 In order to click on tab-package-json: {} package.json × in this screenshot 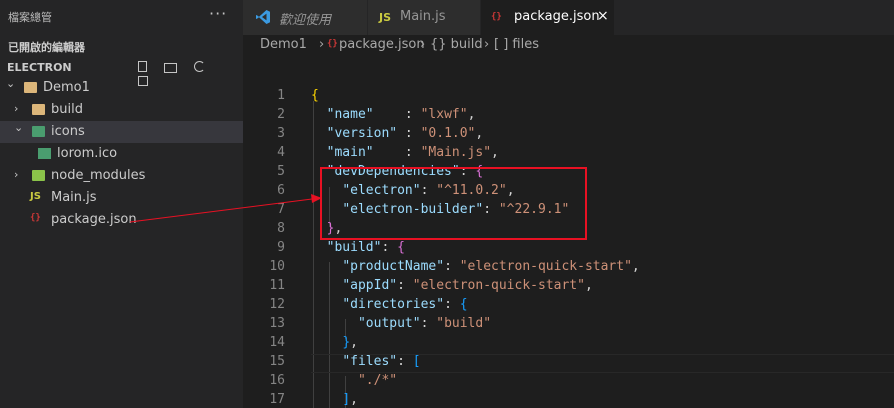, I will do `click(548, 17)`.